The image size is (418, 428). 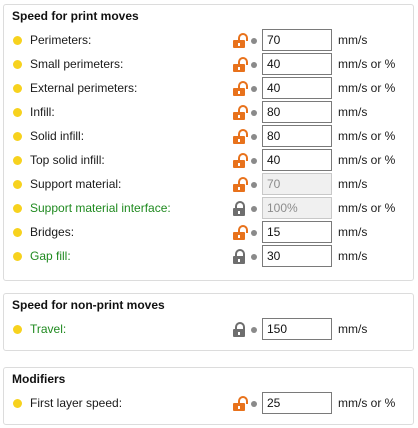 What do you see at coordinates (61, 40) in the screenshot?
I see `setting-label-perimeters: Perimeters:` at bounding box center [61, 40].